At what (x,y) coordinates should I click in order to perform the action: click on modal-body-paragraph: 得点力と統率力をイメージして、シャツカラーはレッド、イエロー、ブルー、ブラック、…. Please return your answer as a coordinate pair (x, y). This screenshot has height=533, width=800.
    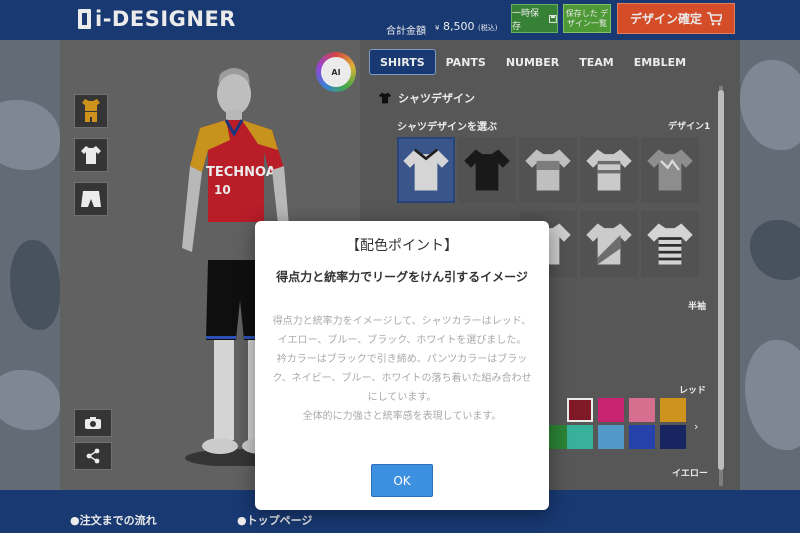
    Looking at the image, I should click on (402, 331).